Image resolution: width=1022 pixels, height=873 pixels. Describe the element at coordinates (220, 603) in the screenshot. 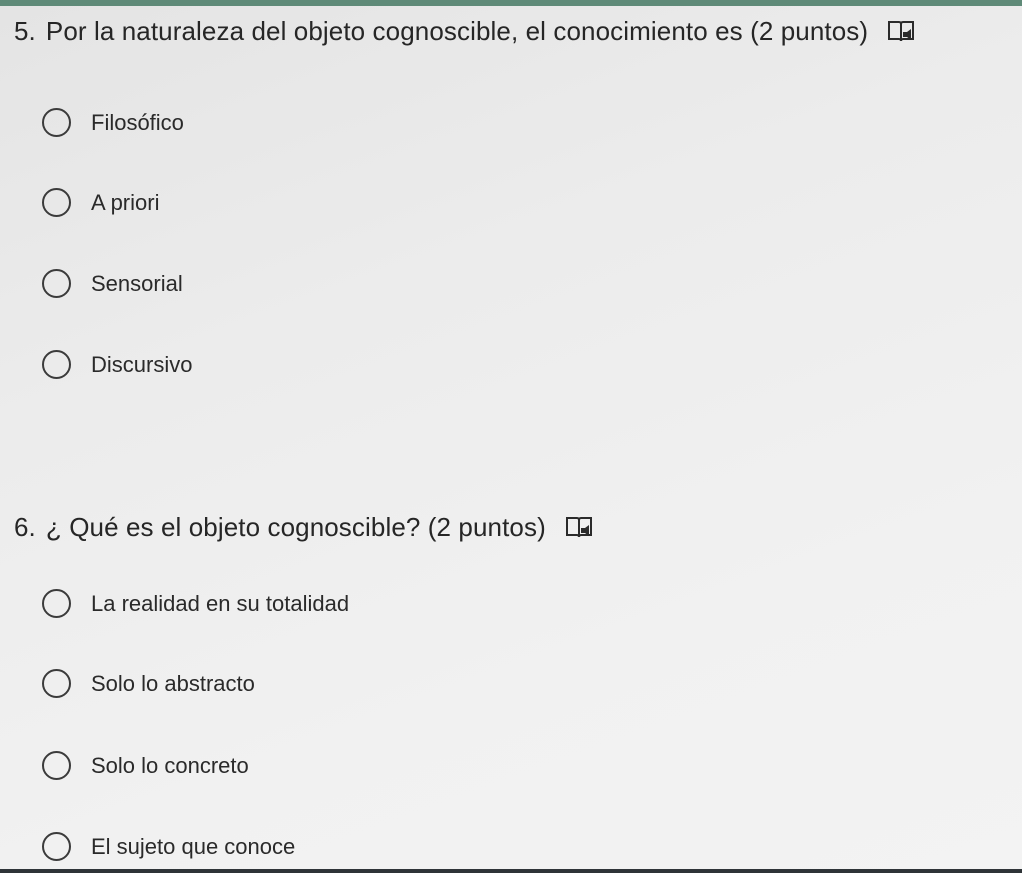

I see `option-label: La realidad en su totalidad` at that location.